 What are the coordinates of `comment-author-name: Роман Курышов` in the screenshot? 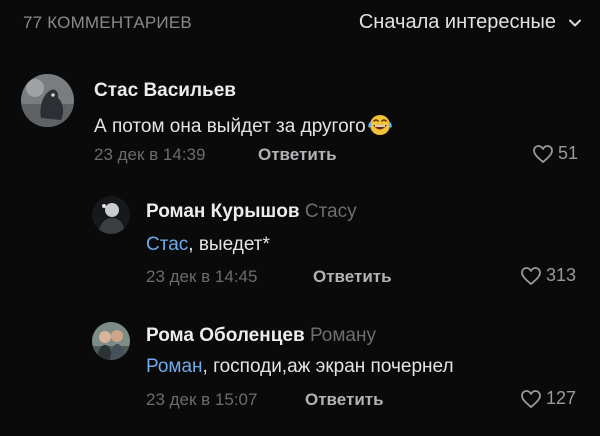 It's located at (223, 211).